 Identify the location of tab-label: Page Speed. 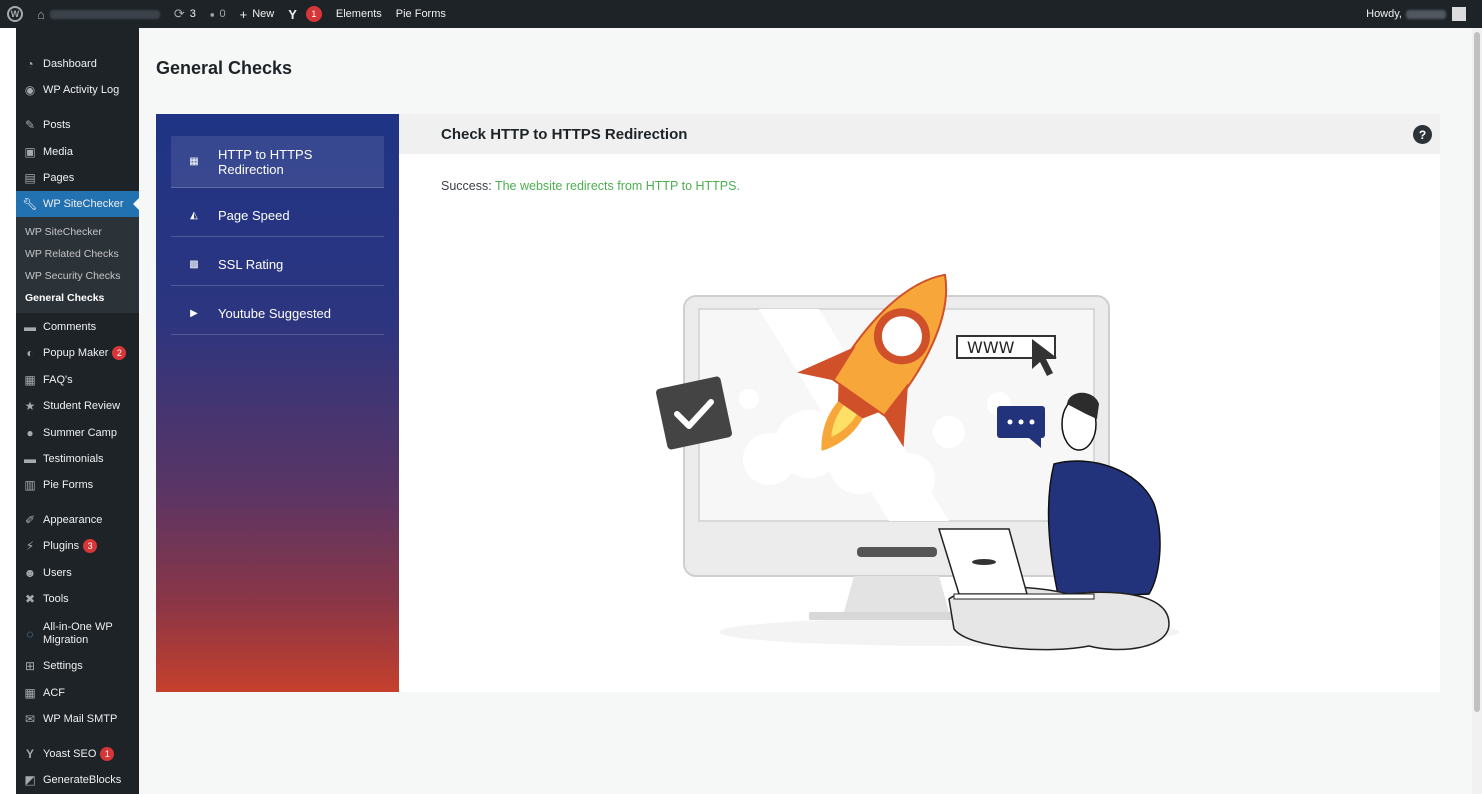
(254, 215).